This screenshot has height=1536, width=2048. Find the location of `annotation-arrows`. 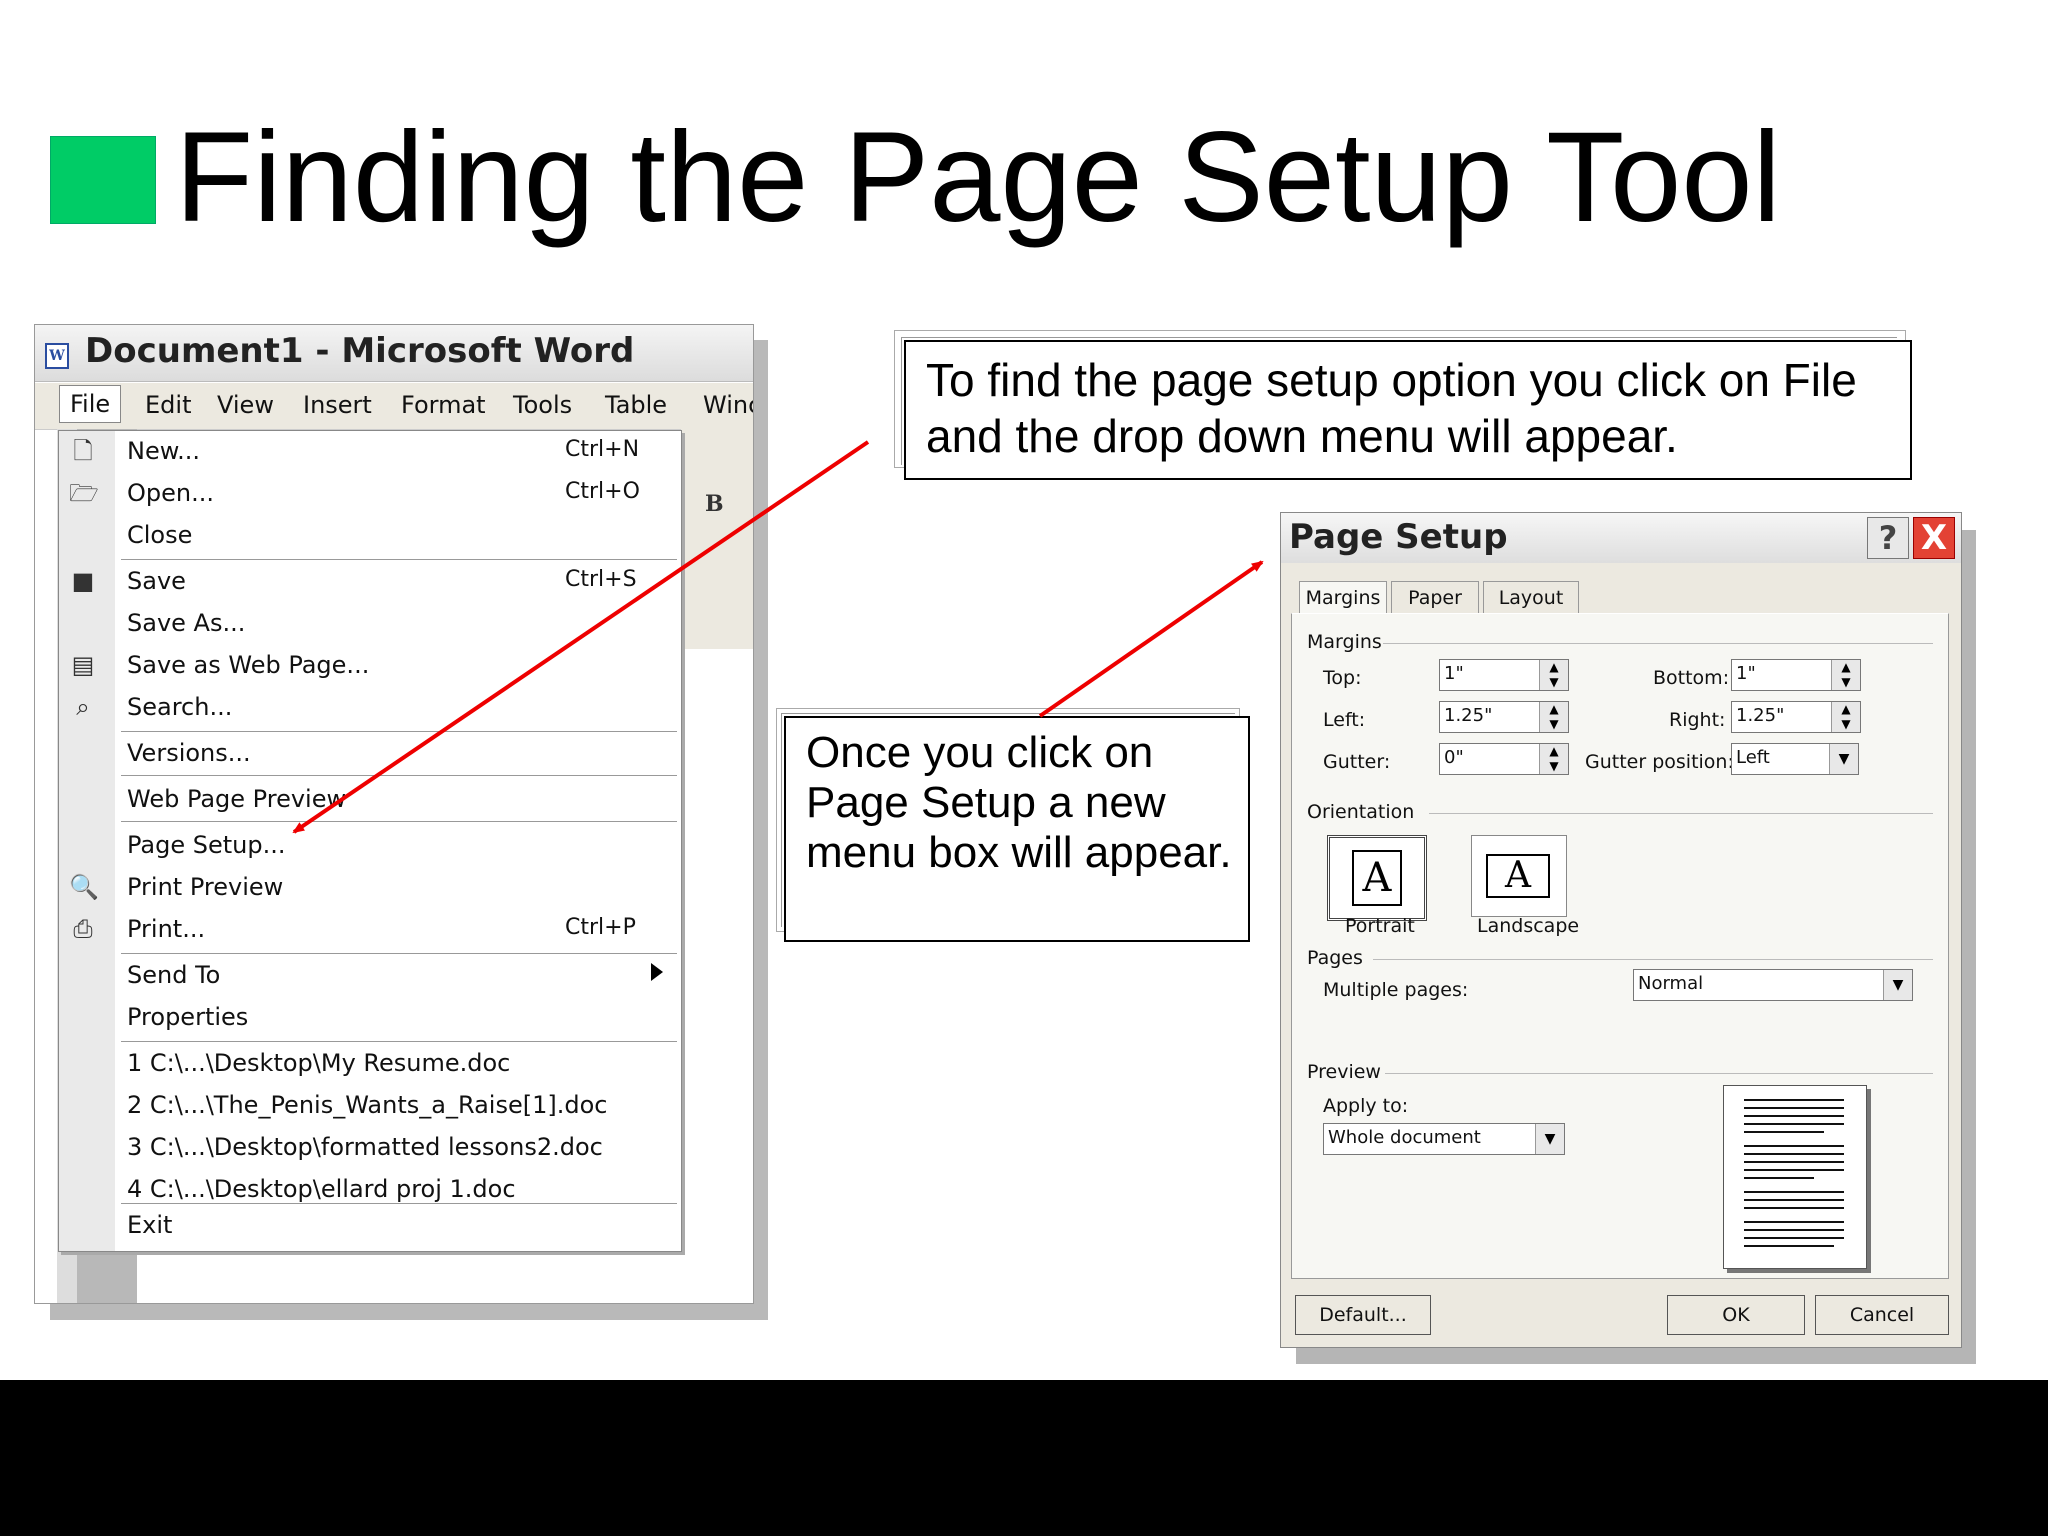

annotation-arrows is located at coordinates (778, 637).